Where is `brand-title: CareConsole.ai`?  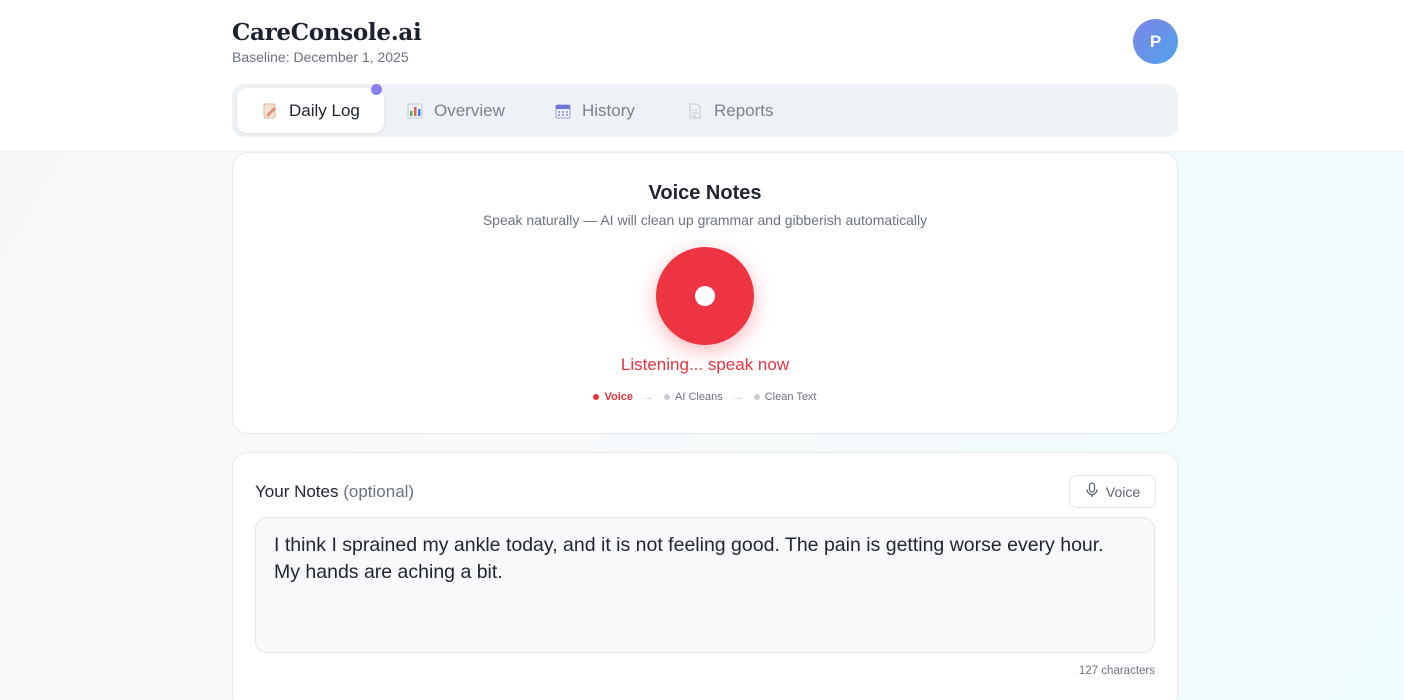 brand-title: CareConsole.ai is located at coordinates (327, 32).